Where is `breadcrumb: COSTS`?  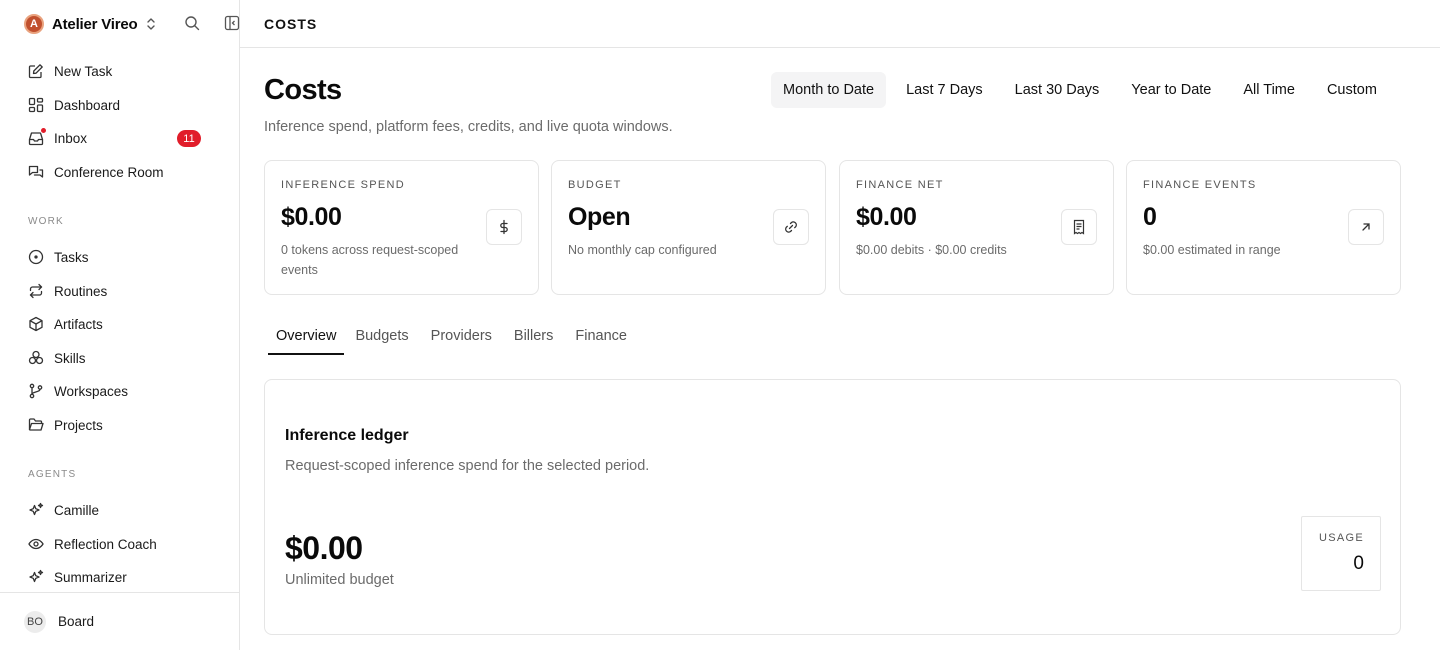 breadcrumb: COSTS is located at coordinates (291, 24).